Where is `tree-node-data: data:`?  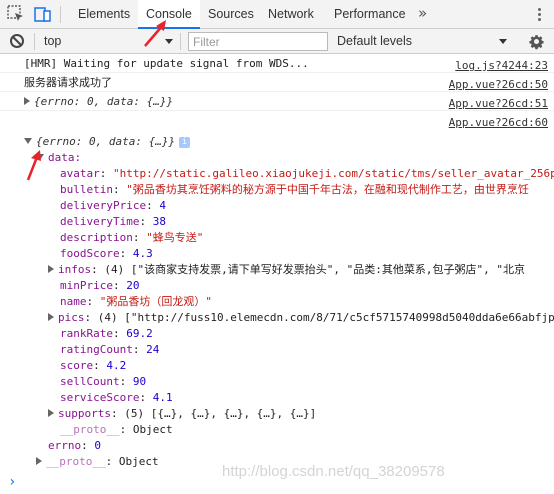 tree-node-data: data: is located at coordinates (58, 158).